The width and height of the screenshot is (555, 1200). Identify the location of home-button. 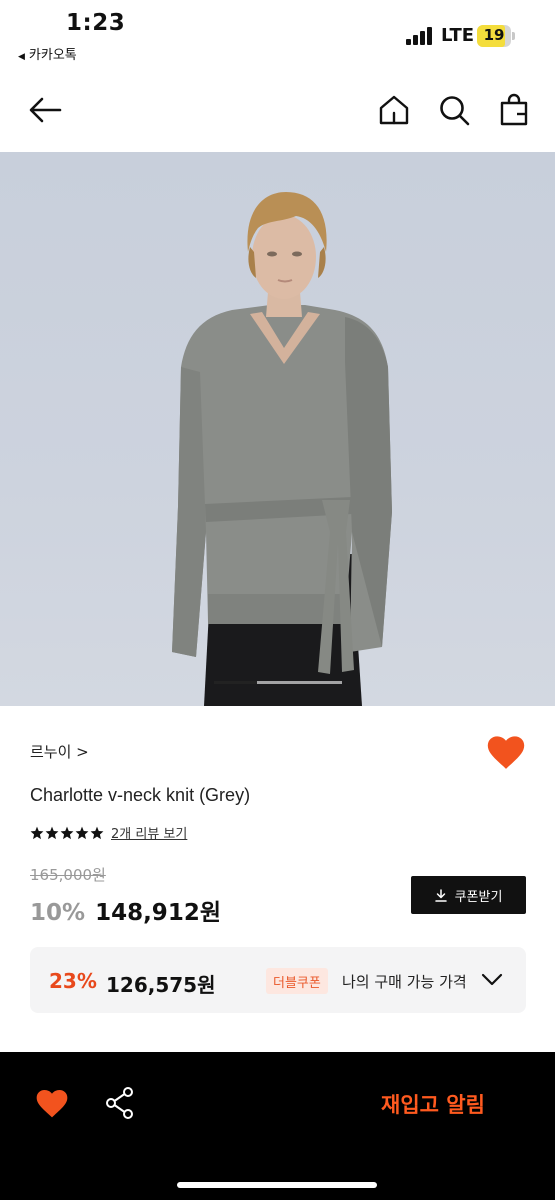
(394, 110).